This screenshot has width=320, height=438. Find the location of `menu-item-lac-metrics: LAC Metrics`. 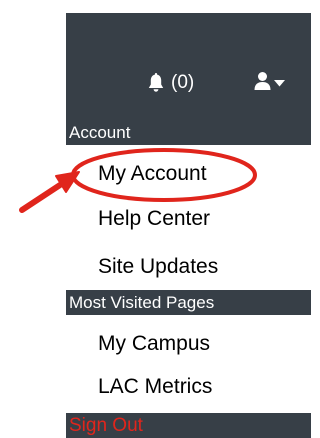

menu-item-lac-metrics: LAC Metrics is located at coordinates (155, 387).